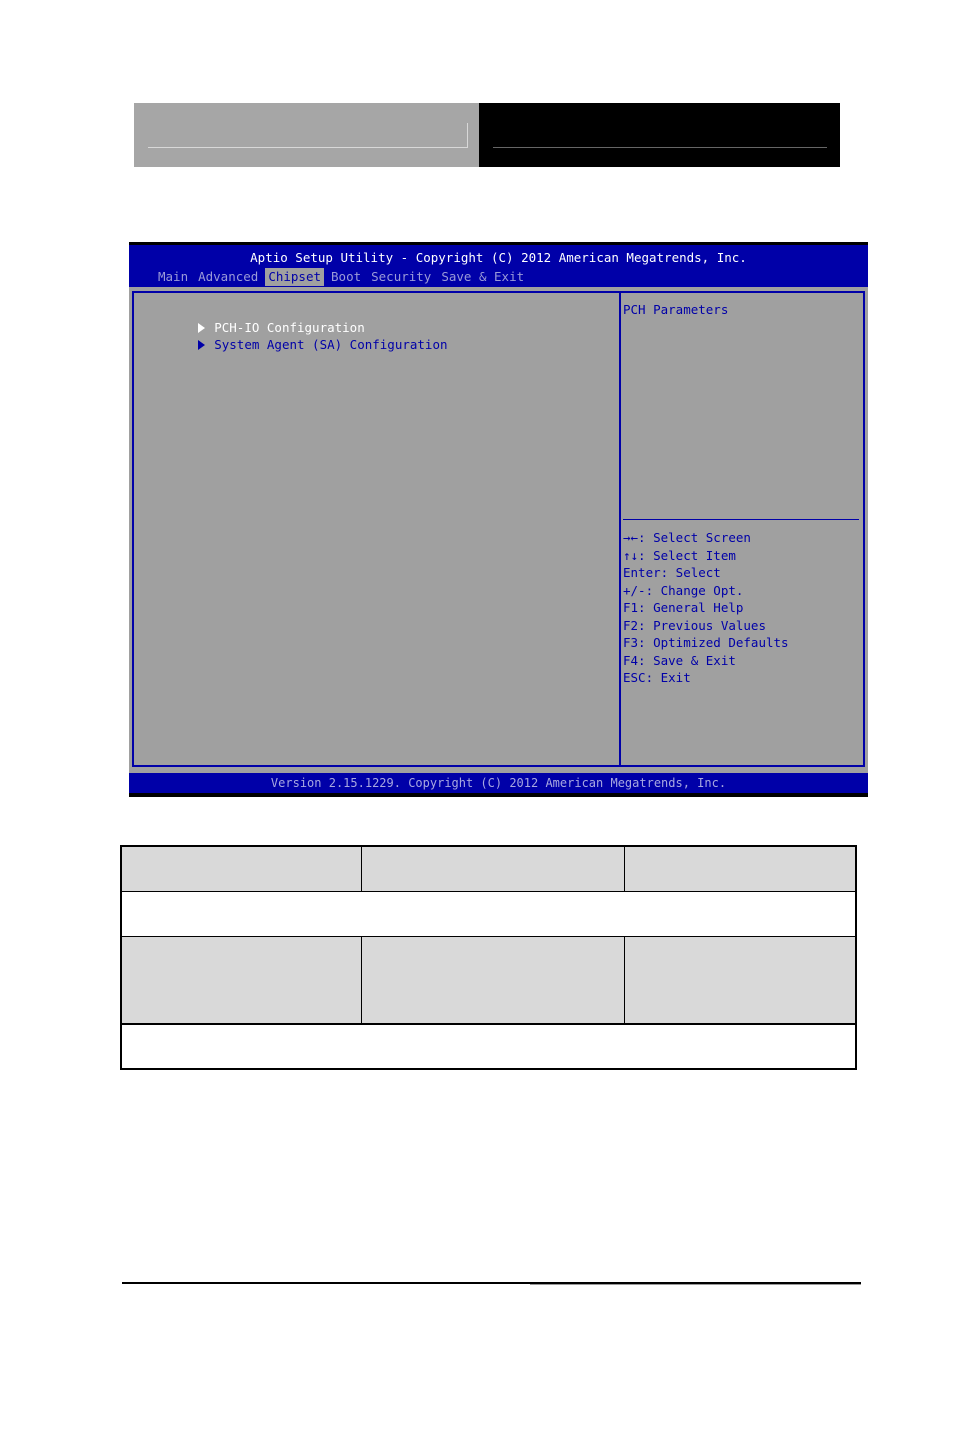 Image resolution: width=954 pixels, height=1434 pixels. Describe the element at coordinates (695, 1284) in the screenshot. I see `footer-divider-shadow` at that location.